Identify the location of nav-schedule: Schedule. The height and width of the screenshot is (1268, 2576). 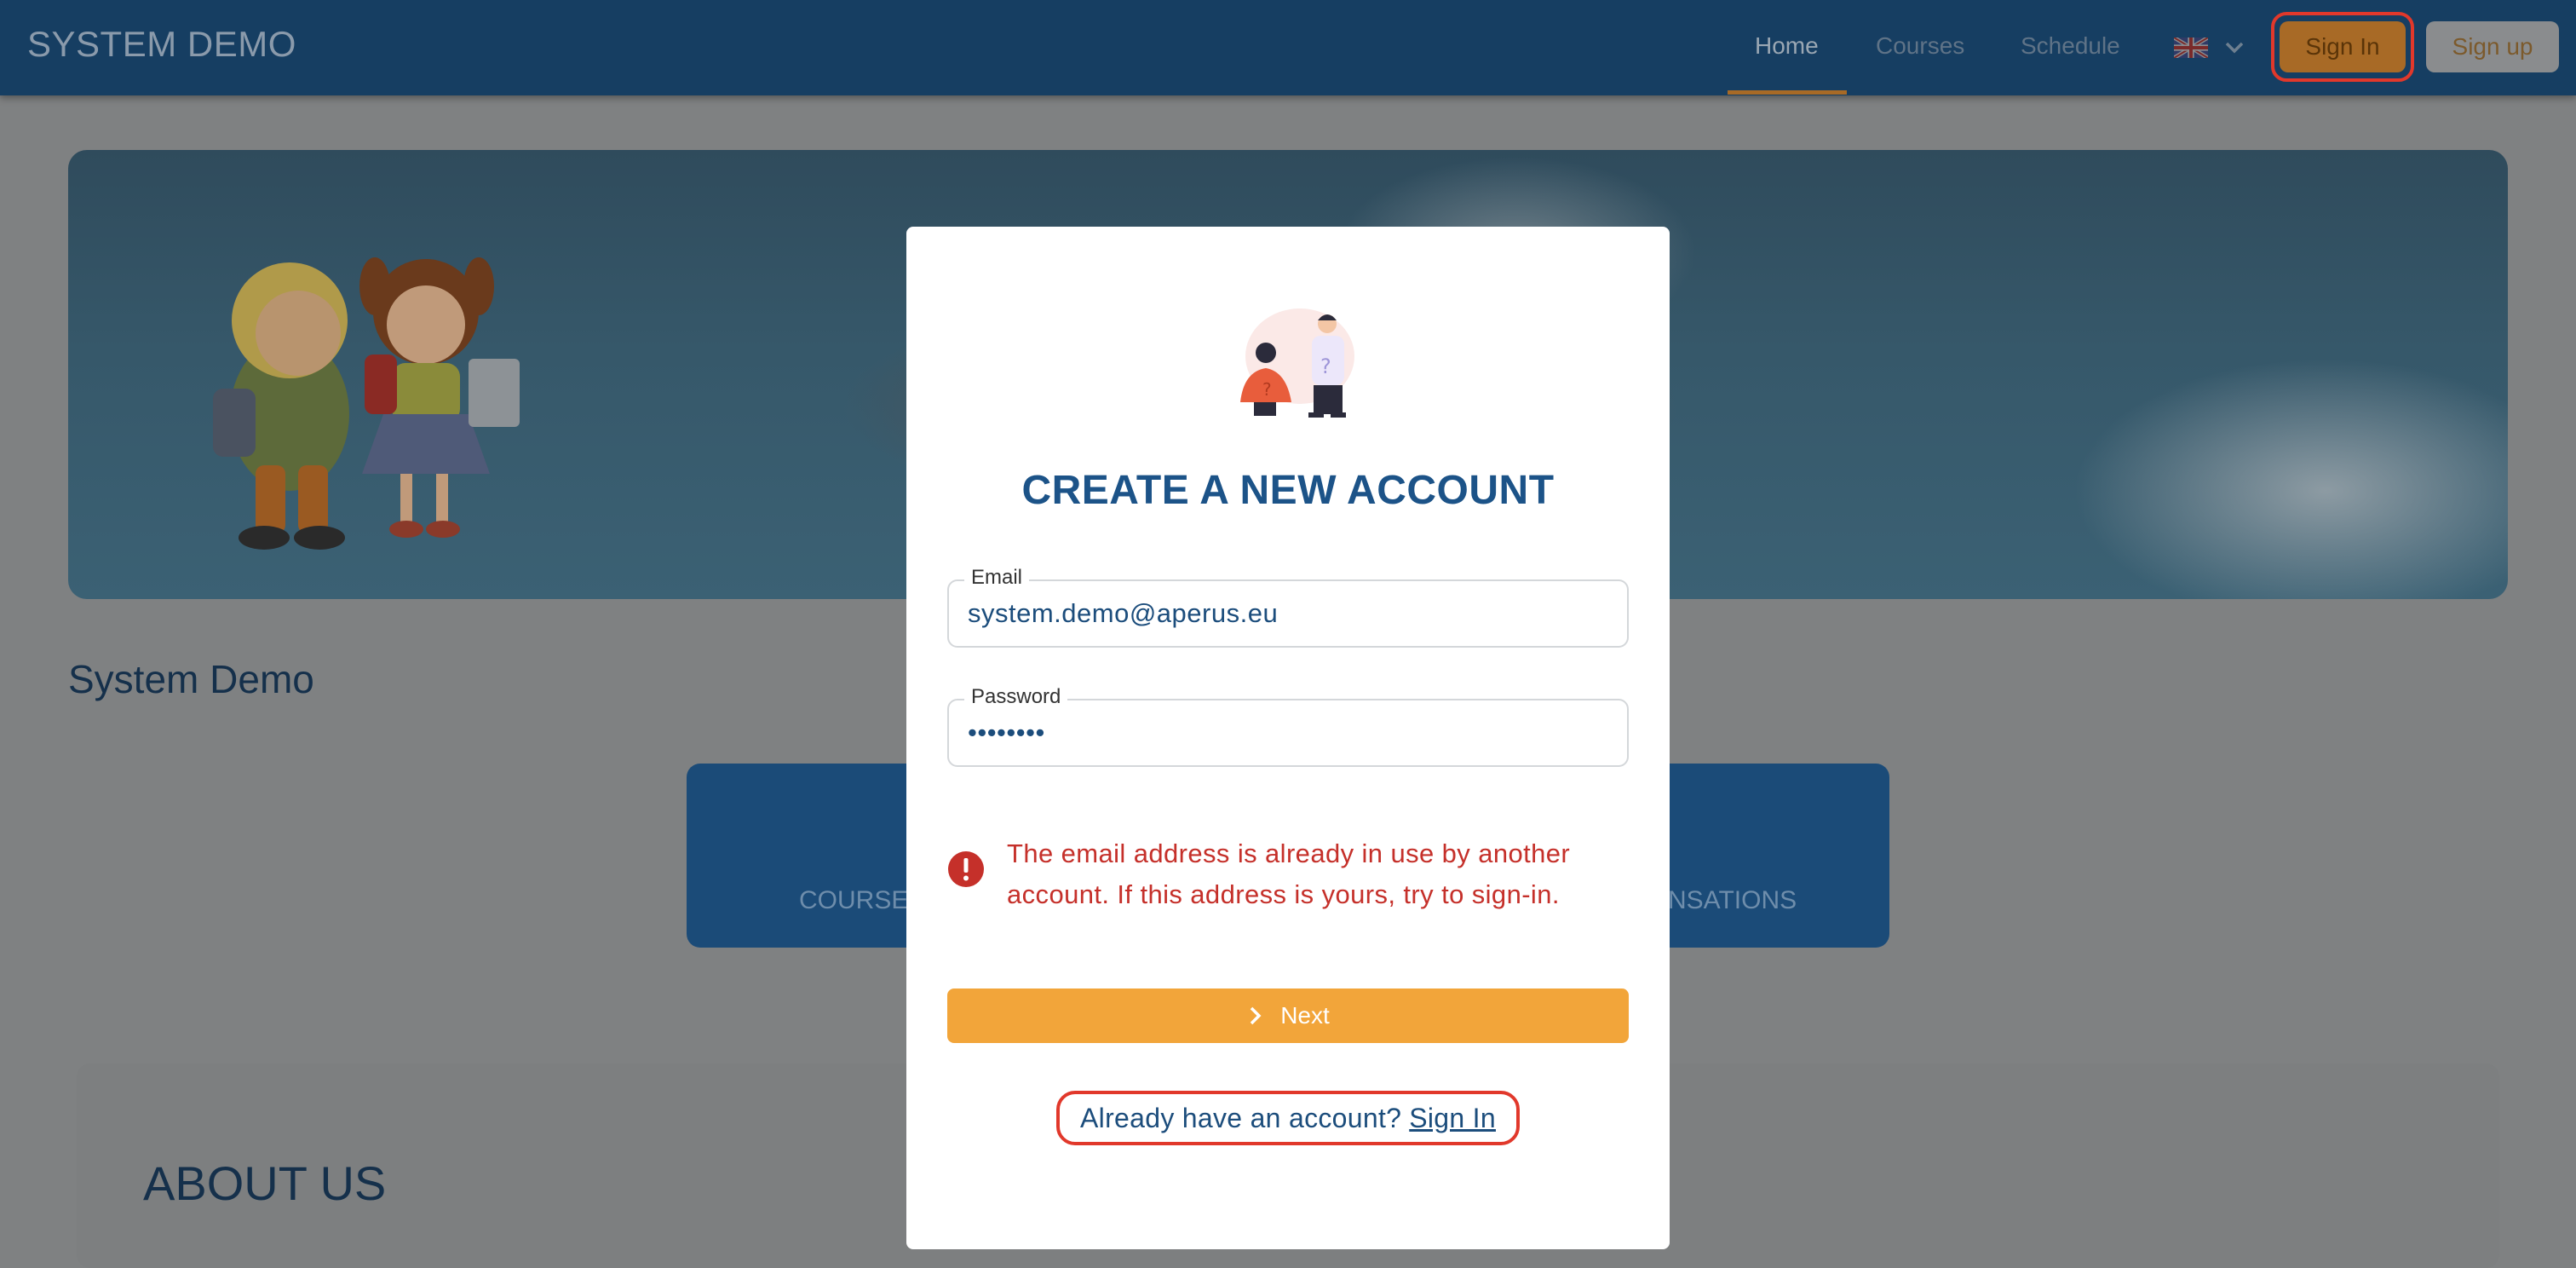
(2071, 46).